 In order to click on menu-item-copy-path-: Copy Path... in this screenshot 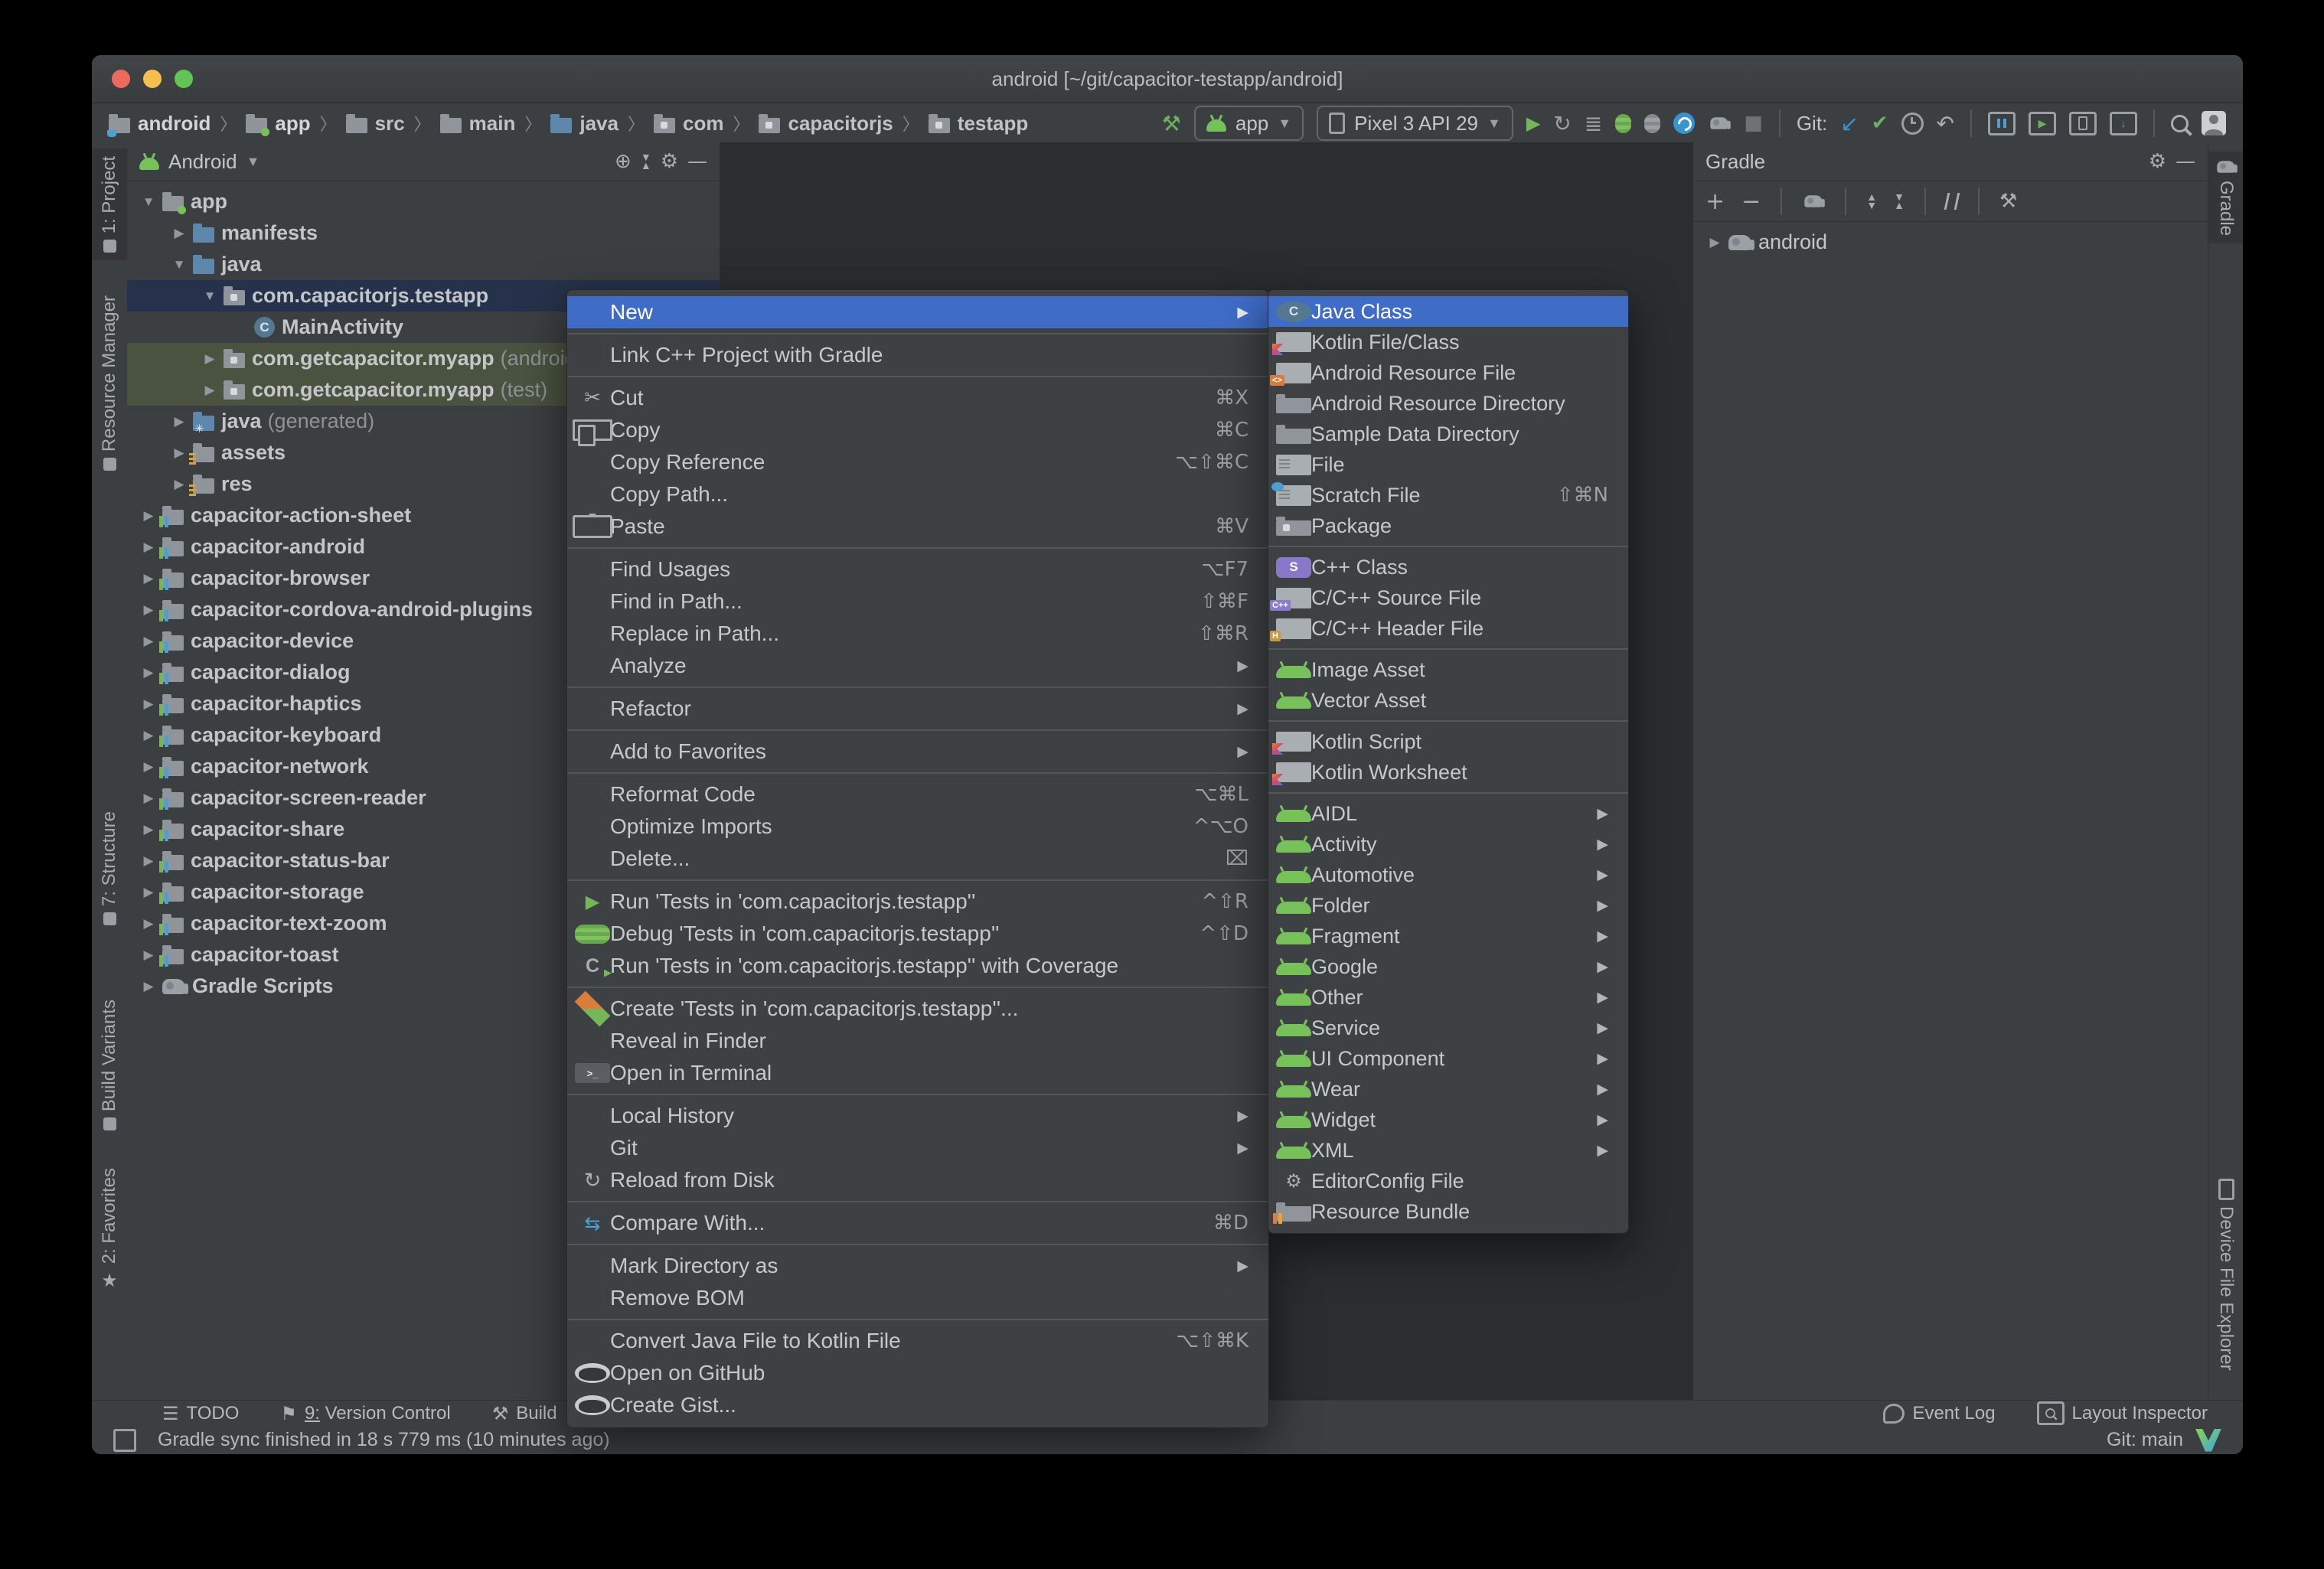, I will do `click(917, 494)`.